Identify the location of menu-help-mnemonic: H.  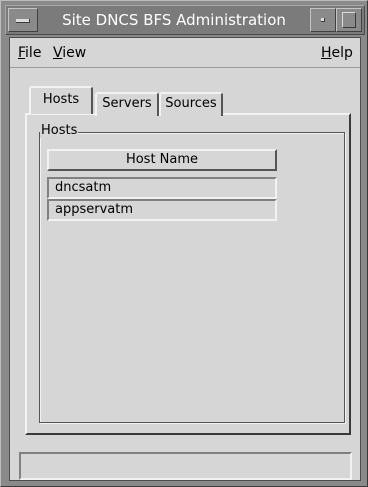
(326, 53).